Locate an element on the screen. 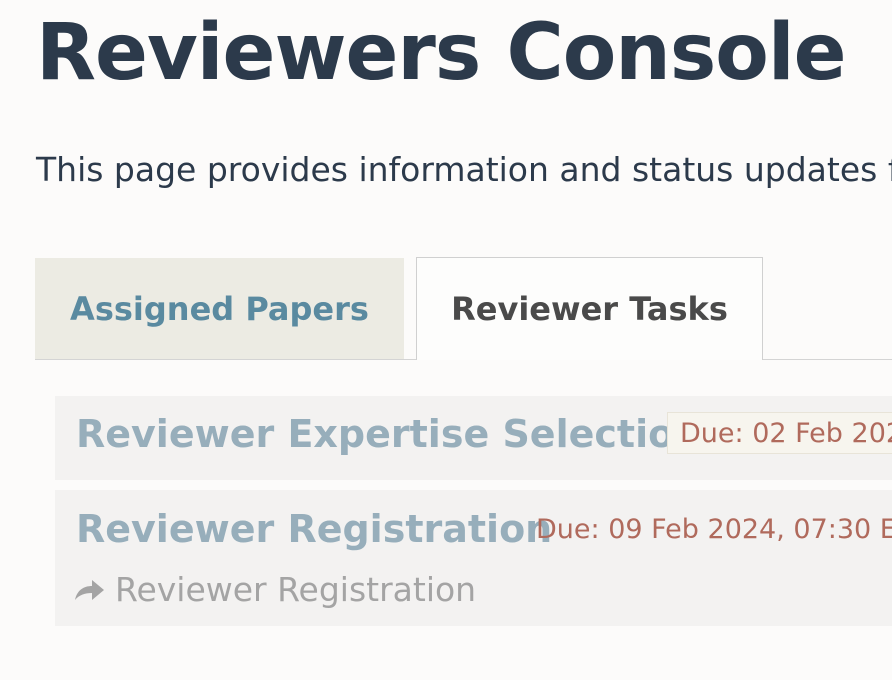  subtask-link: Reviewer Registration is located at coordinates (275, 589).